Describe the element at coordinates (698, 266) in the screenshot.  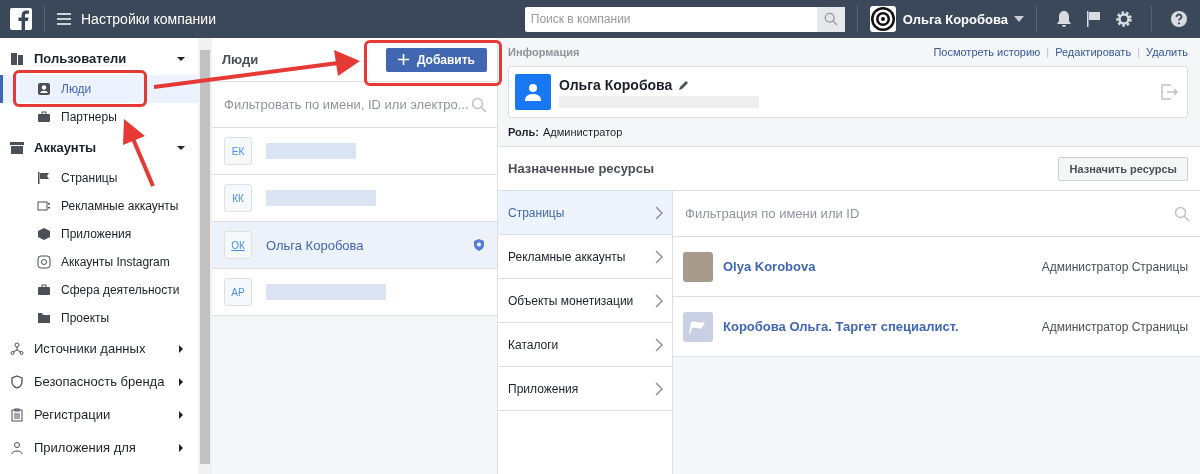
I see `photo-placeholder` at that location.